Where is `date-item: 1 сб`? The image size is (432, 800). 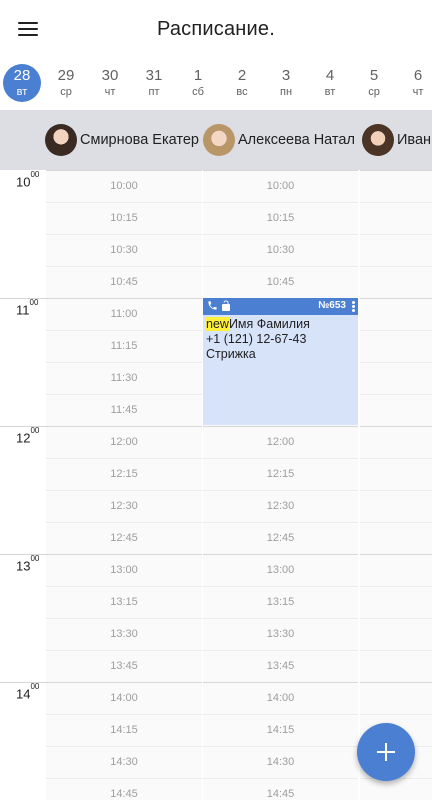 date-item: 1 сб is located at coordinates (198, 84).